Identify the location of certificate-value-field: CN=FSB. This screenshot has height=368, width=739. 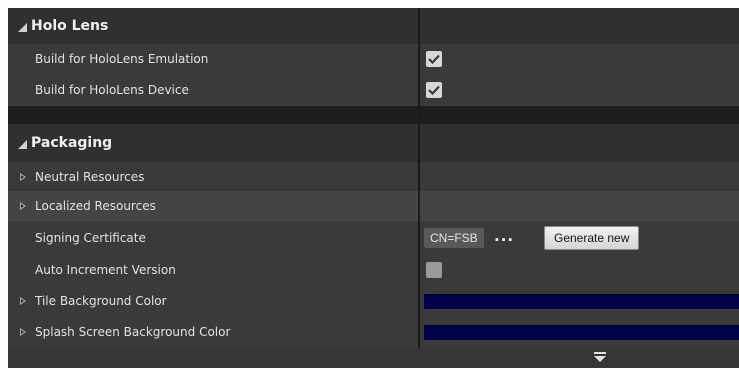
(454, 237).